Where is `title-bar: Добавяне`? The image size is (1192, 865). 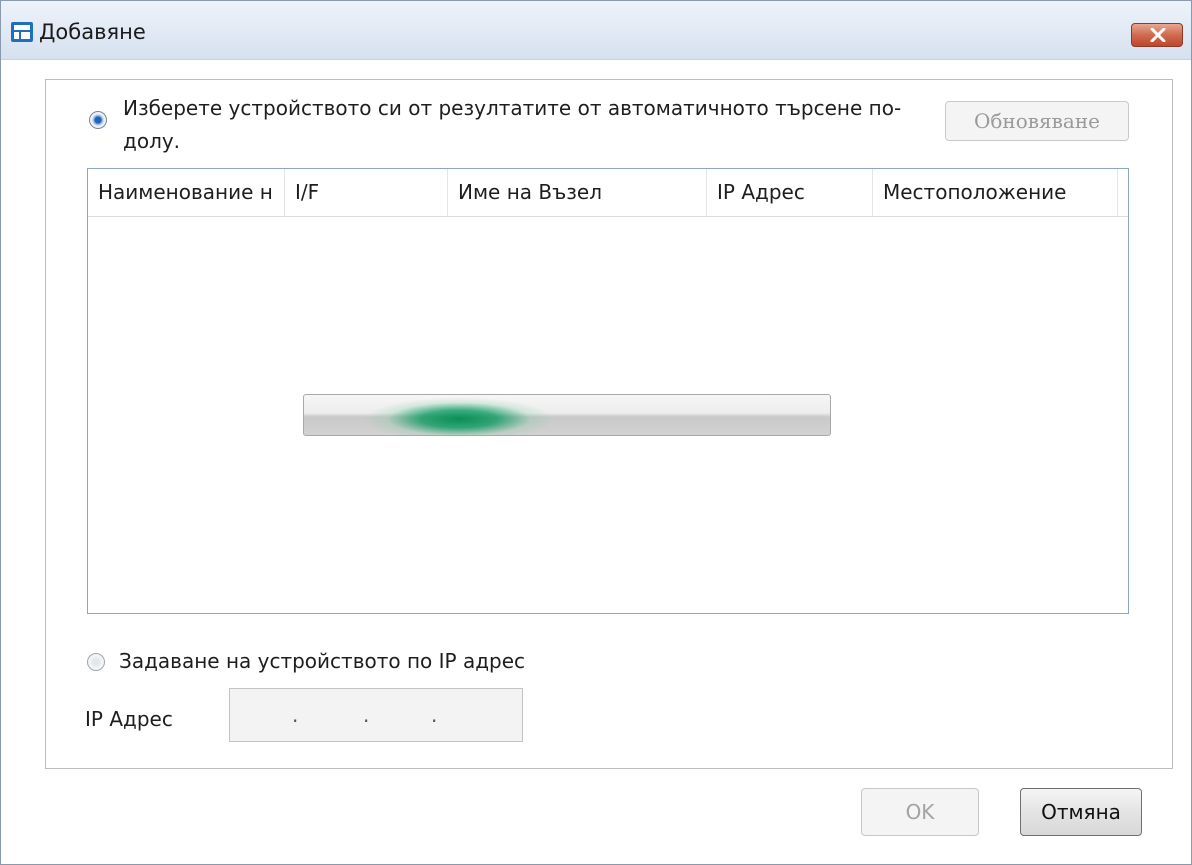
title-bar: Добавяне is located at coordinates (596, 30).